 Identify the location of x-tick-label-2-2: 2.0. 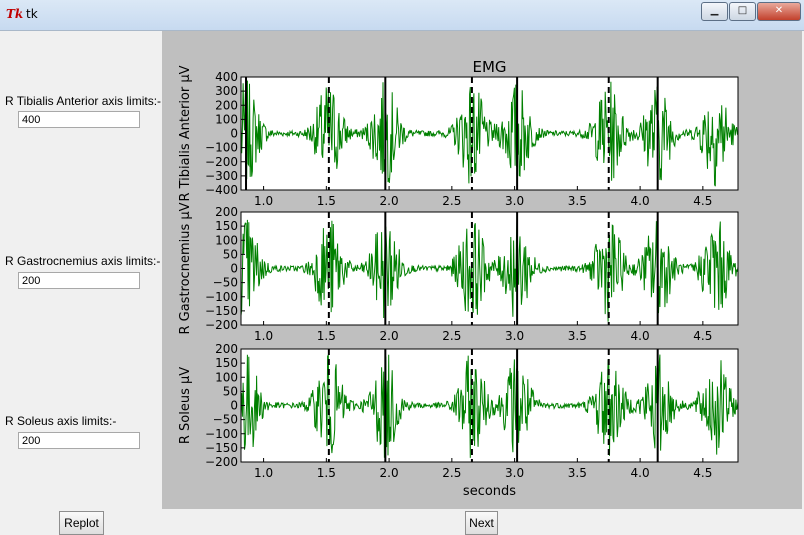
(389, 473).